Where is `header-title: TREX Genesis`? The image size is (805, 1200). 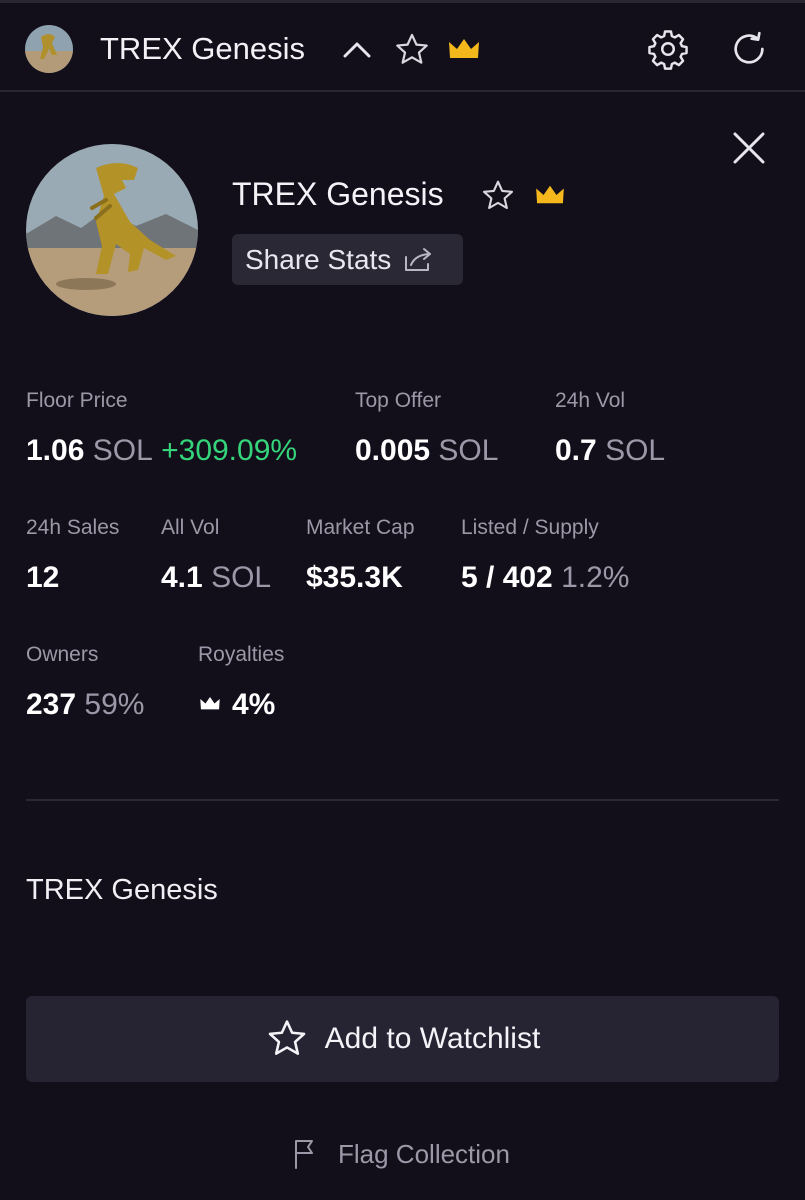 header-title: TREX Genesis is located at coordinates (203, 48).